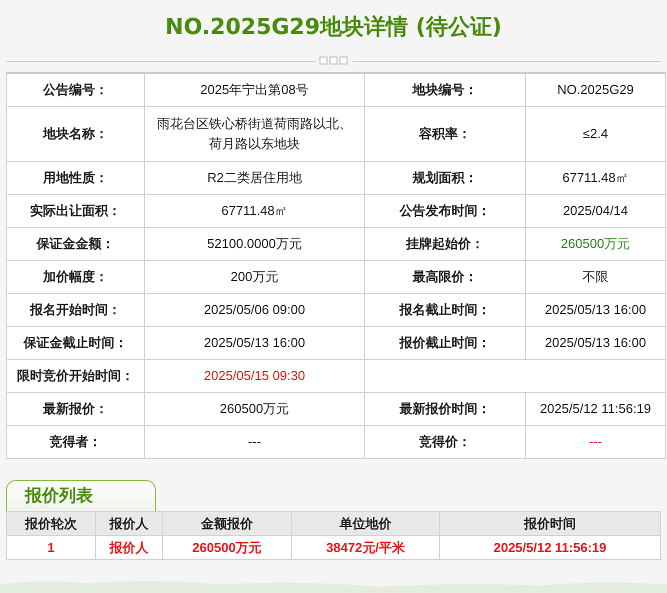 The width and height of the screenshot is (667, 593). I want to click on field-value: 2025/04/14, so click(596, 211).